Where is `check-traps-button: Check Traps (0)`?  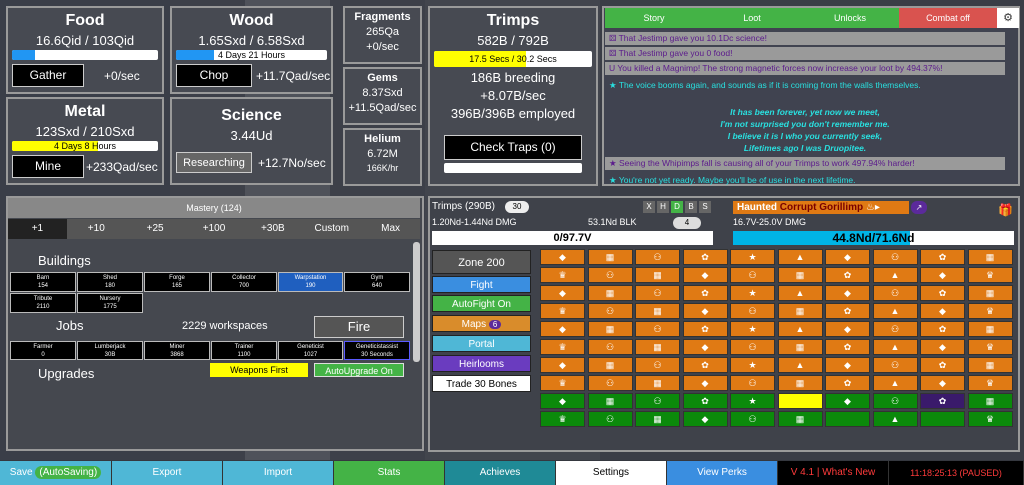
check-traps-button: Check Traps (0) is located at coordinates (513, 147).